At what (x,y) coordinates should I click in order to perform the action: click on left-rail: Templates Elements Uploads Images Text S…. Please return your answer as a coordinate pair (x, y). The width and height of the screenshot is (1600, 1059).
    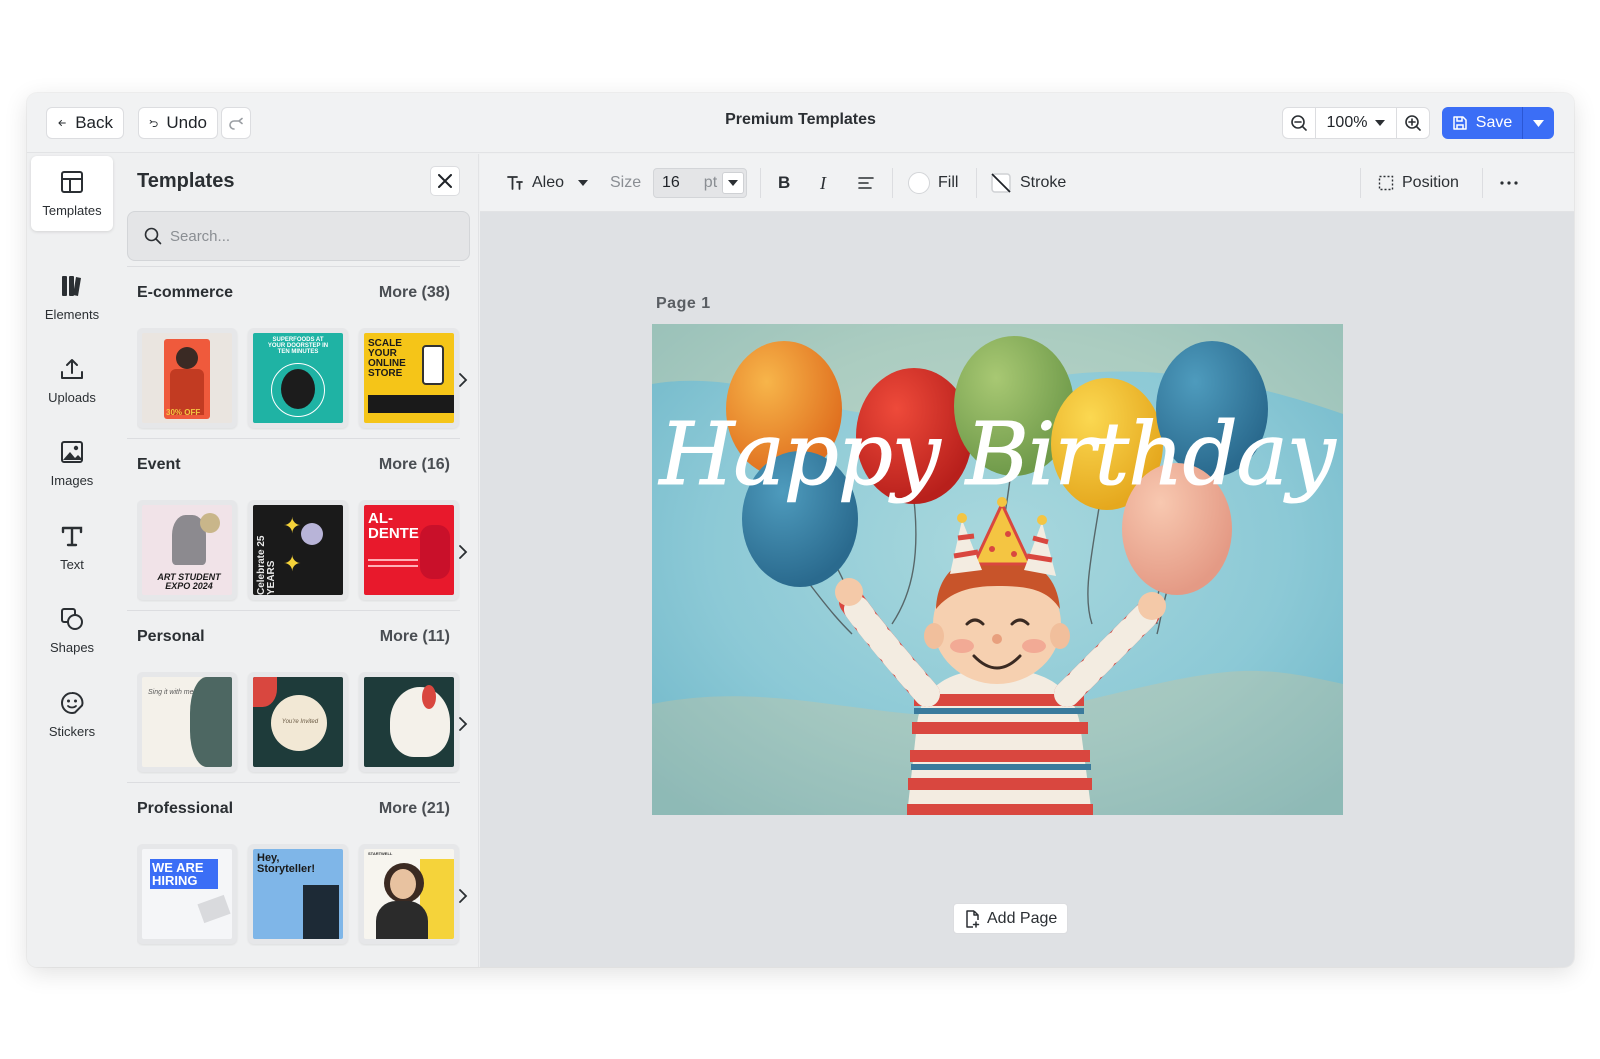
    Looking at the image, I should click on (71, 560).